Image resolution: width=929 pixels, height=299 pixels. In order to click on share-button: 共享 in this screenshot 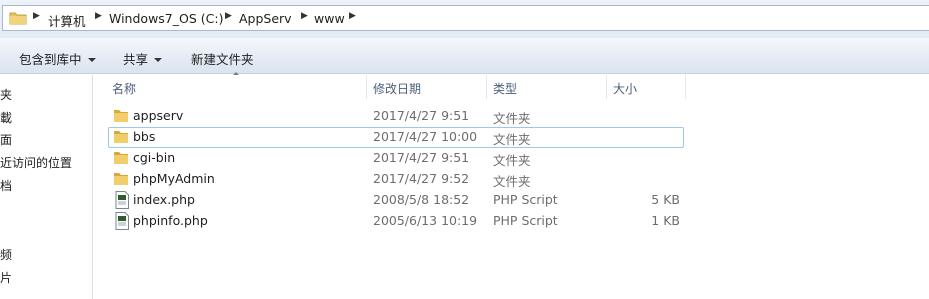, I will do `click(143, 58)`.